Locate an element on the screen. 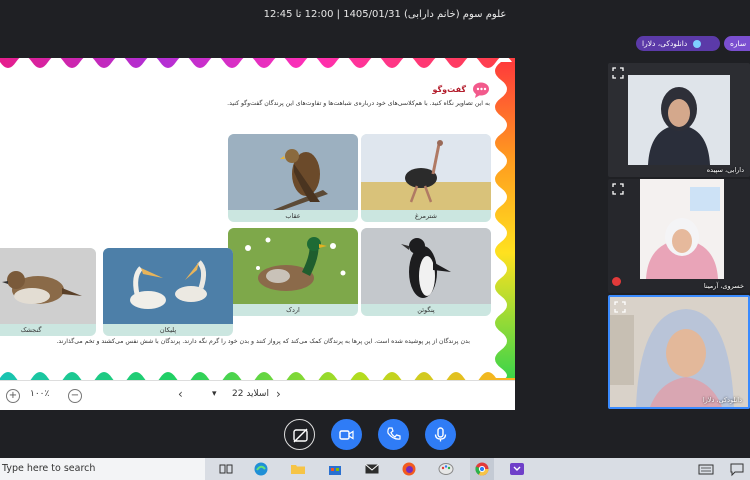 The width and height of the screenshot is (750, 480). task-view-icon is located at coordinates (226, 469).